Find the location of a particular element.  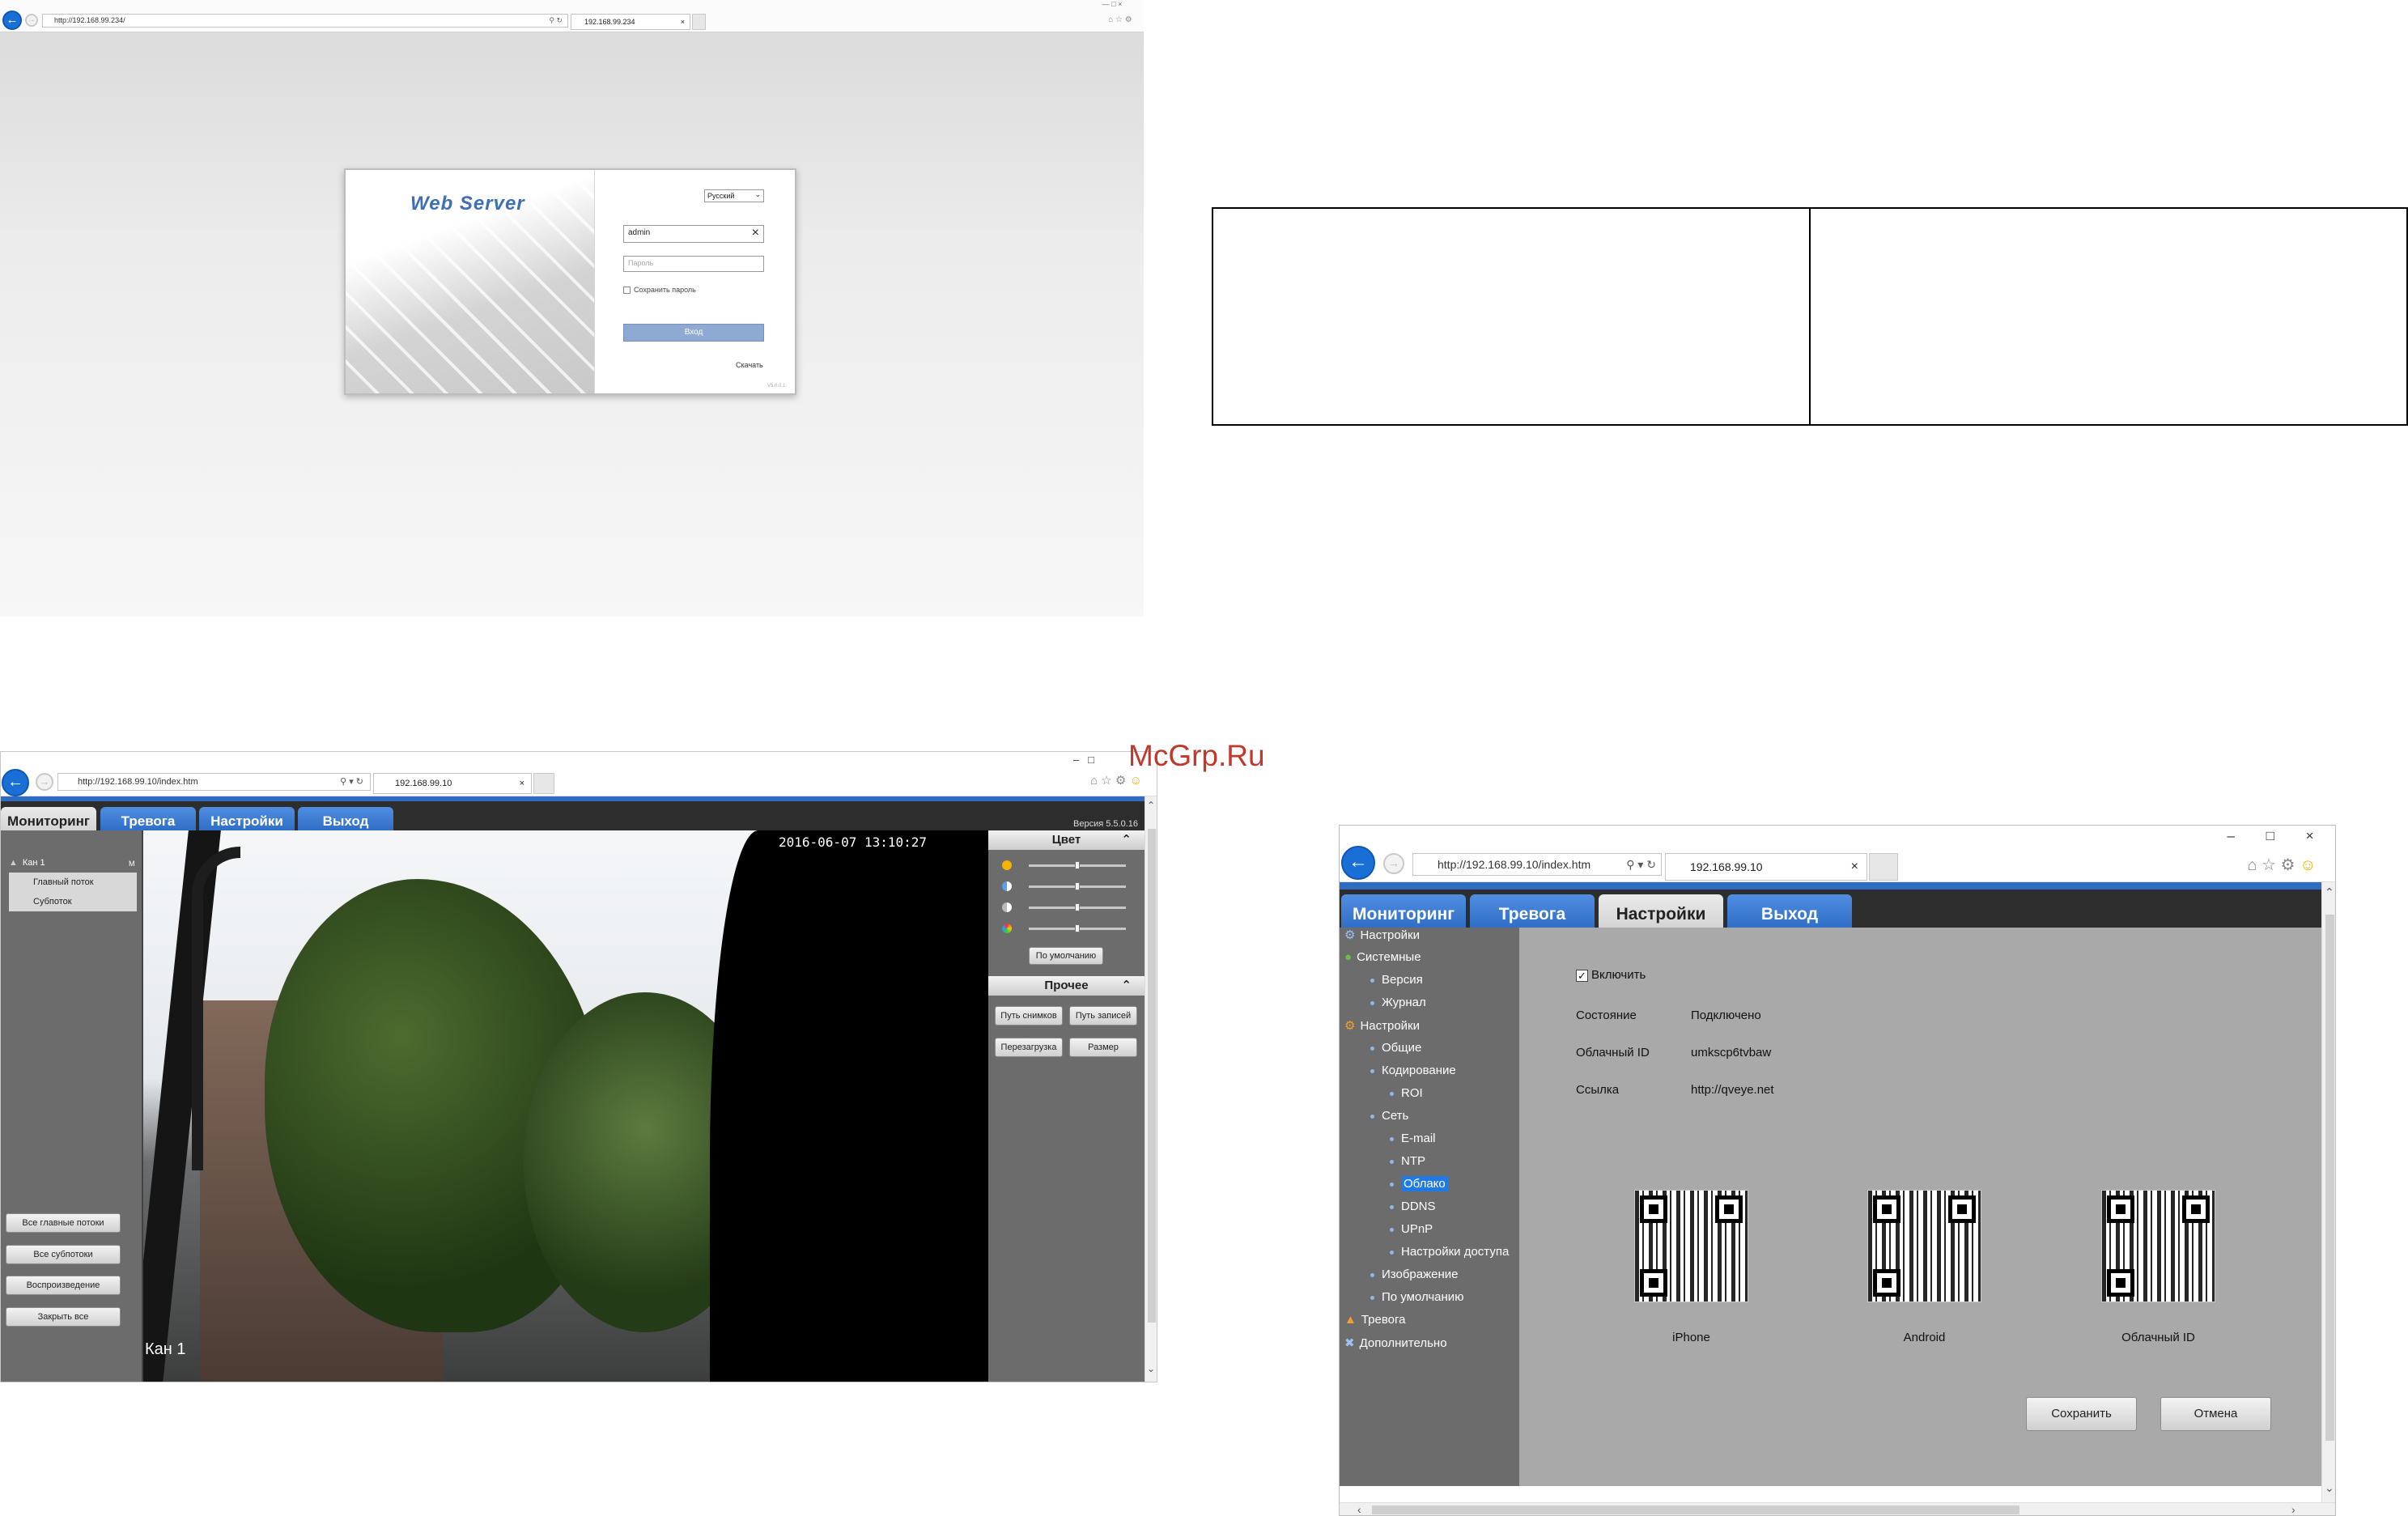

tree-root: ⚙ Настройки is located at coordinates (1382, 935).